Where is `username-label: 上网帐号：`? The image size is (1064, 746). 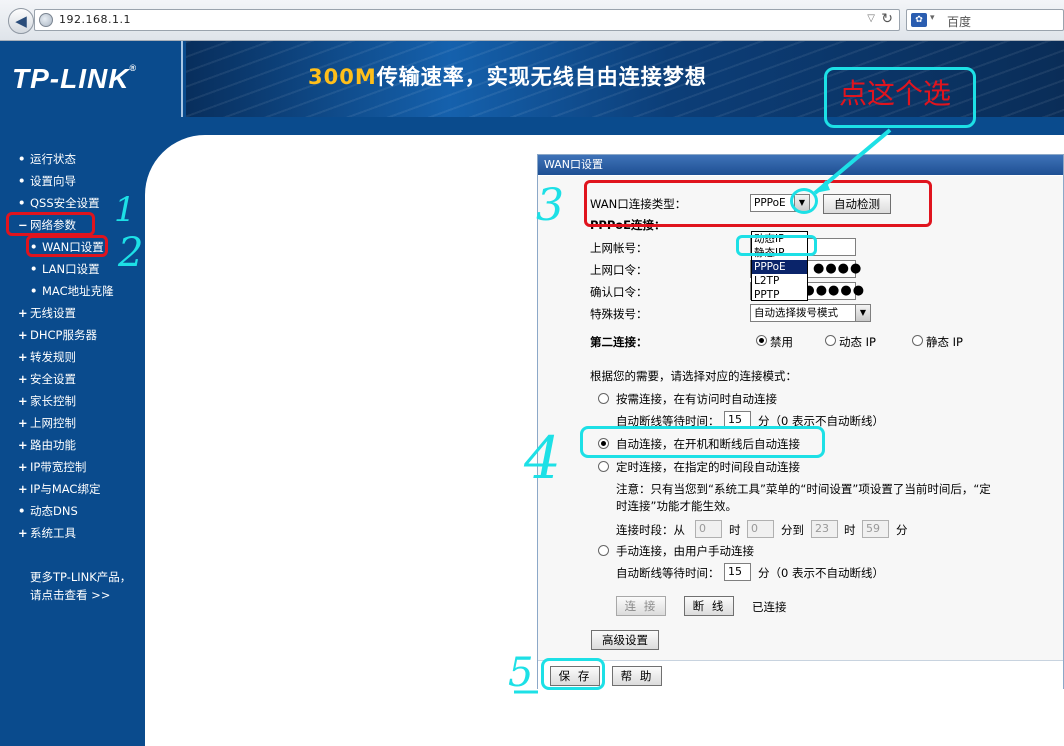
username-label: 上网帐号： is located at coordinates (619, 248).